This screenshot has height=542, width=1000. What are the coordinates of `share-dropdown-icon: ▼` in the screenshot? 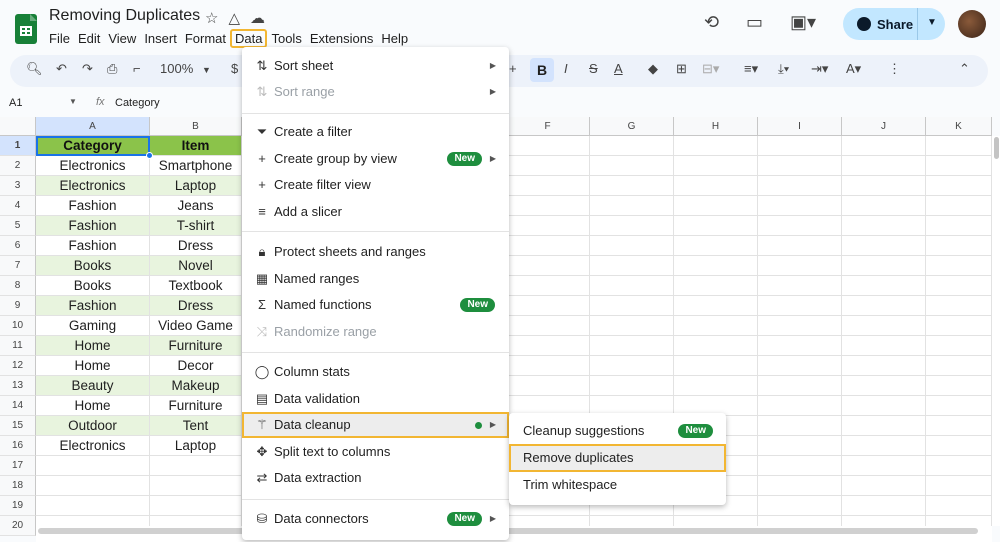 It's located at (932, 22).